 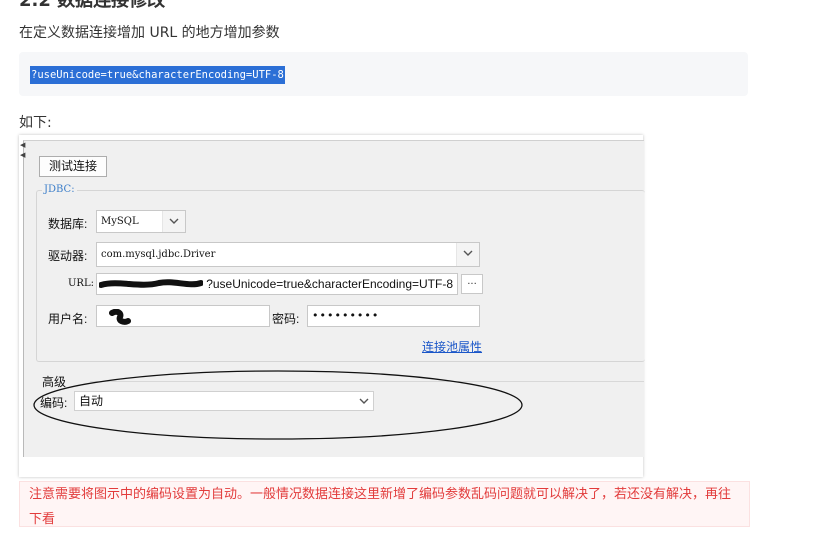 I want to click on username-field, so click(x=183, y=316).